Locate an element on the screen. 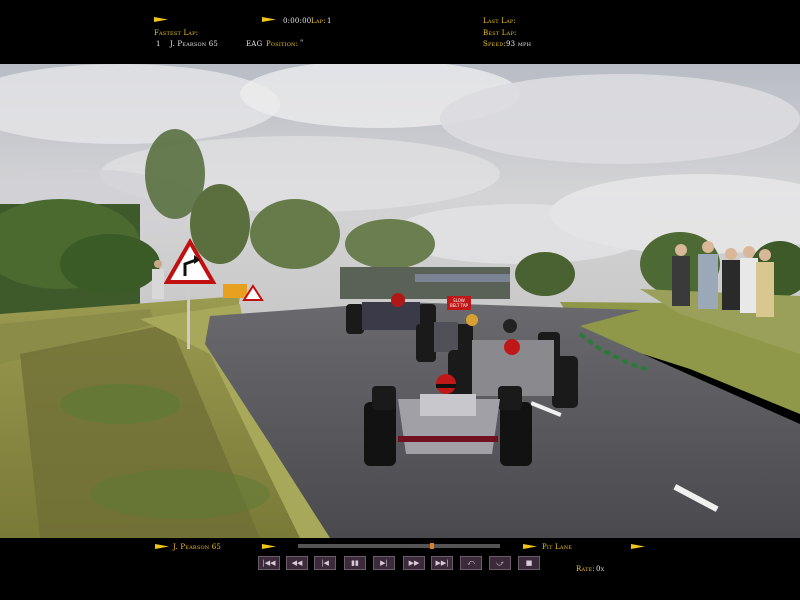 Image resolution: width=800 pixels, height=600 pixels. rate-value: 0x is located at coordinates (600, 569).